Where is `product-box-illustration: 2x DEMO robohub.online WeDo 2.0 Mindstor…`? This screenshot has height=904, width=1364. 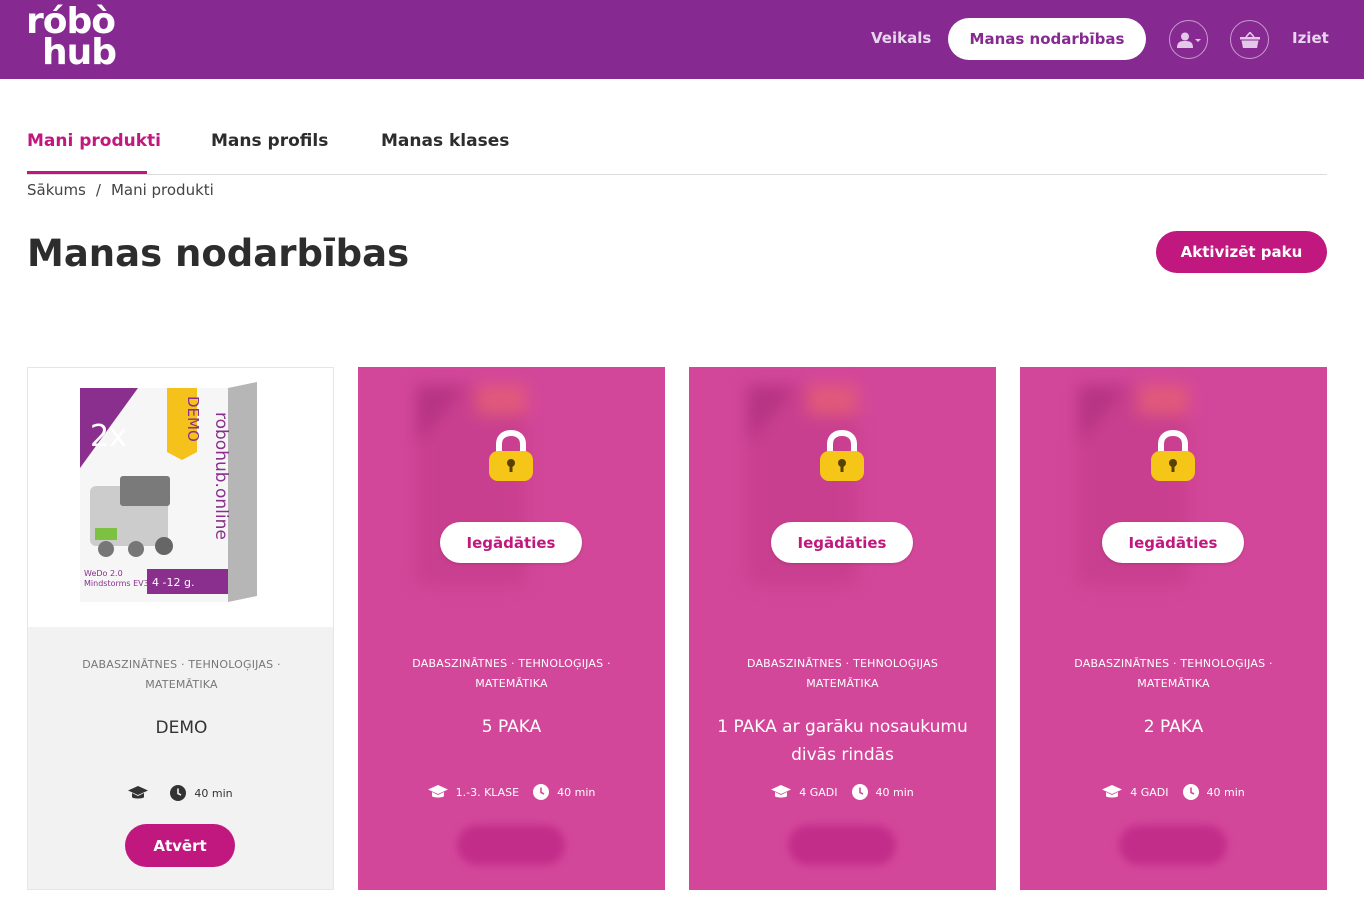
product-box-illustration: 2x DEMO robohub.online WeDo 2.0 Mindstor… is located at coordinates (168, 492).